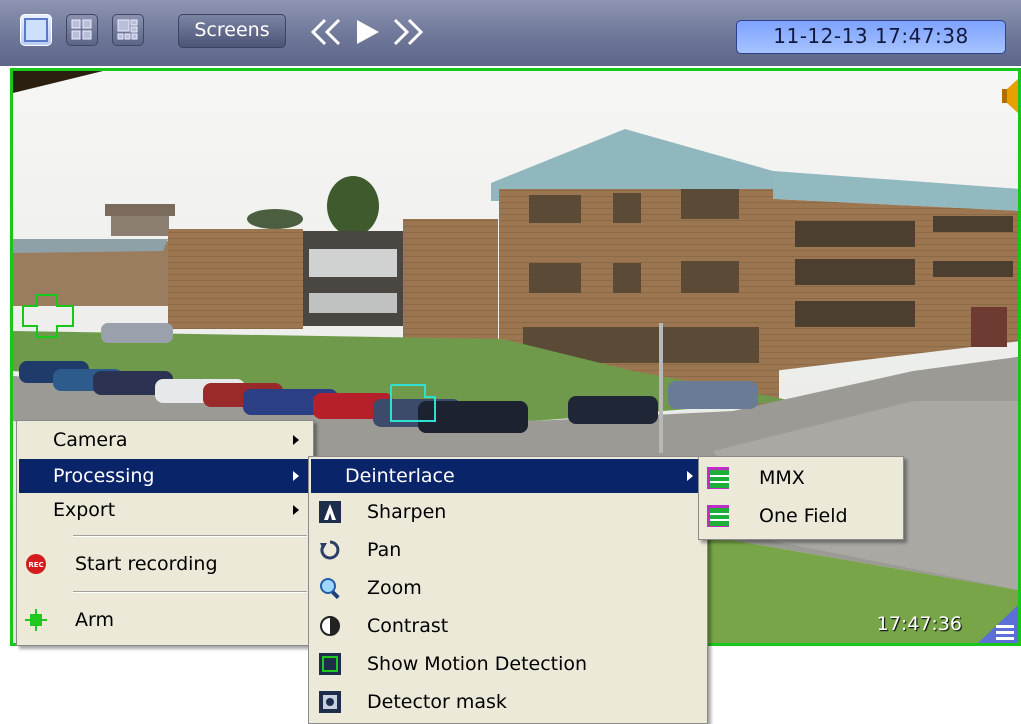 Image resolution: width=1021 pixels, height=724 pixels. I want to click on screens-button: Screens, so click(232, 31).